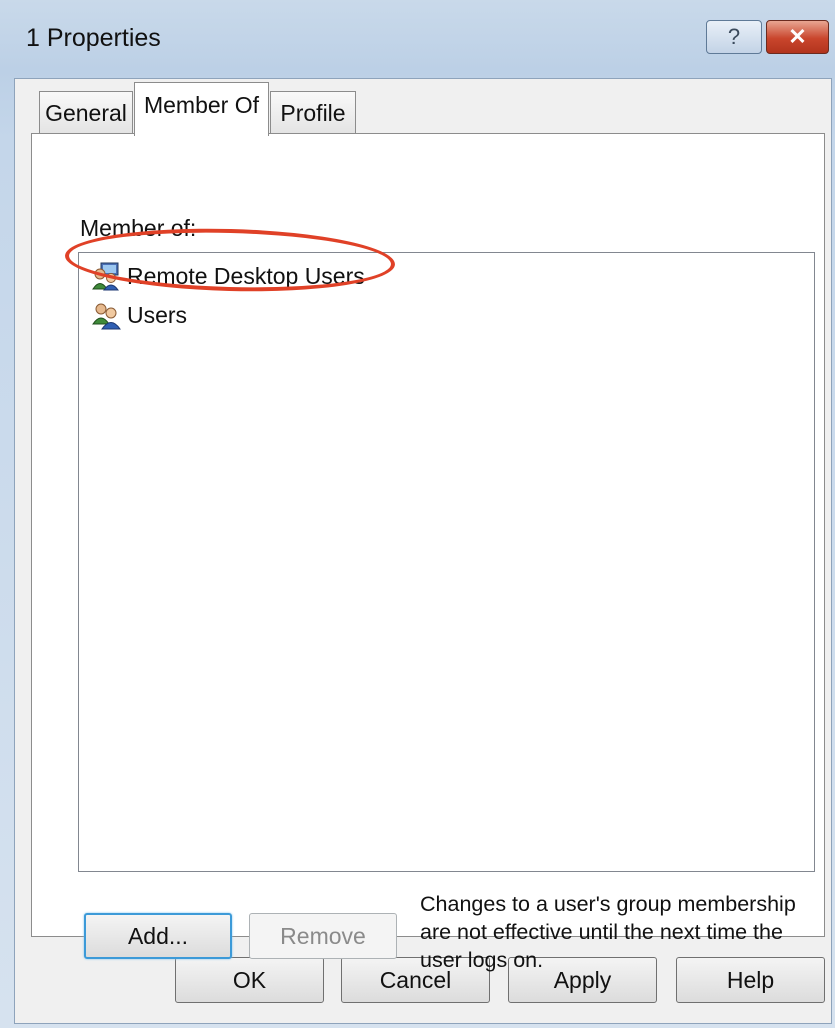 This screenshot has width=835, height=1028. I want to click on tab-profile: Profile, so click(313, 113).